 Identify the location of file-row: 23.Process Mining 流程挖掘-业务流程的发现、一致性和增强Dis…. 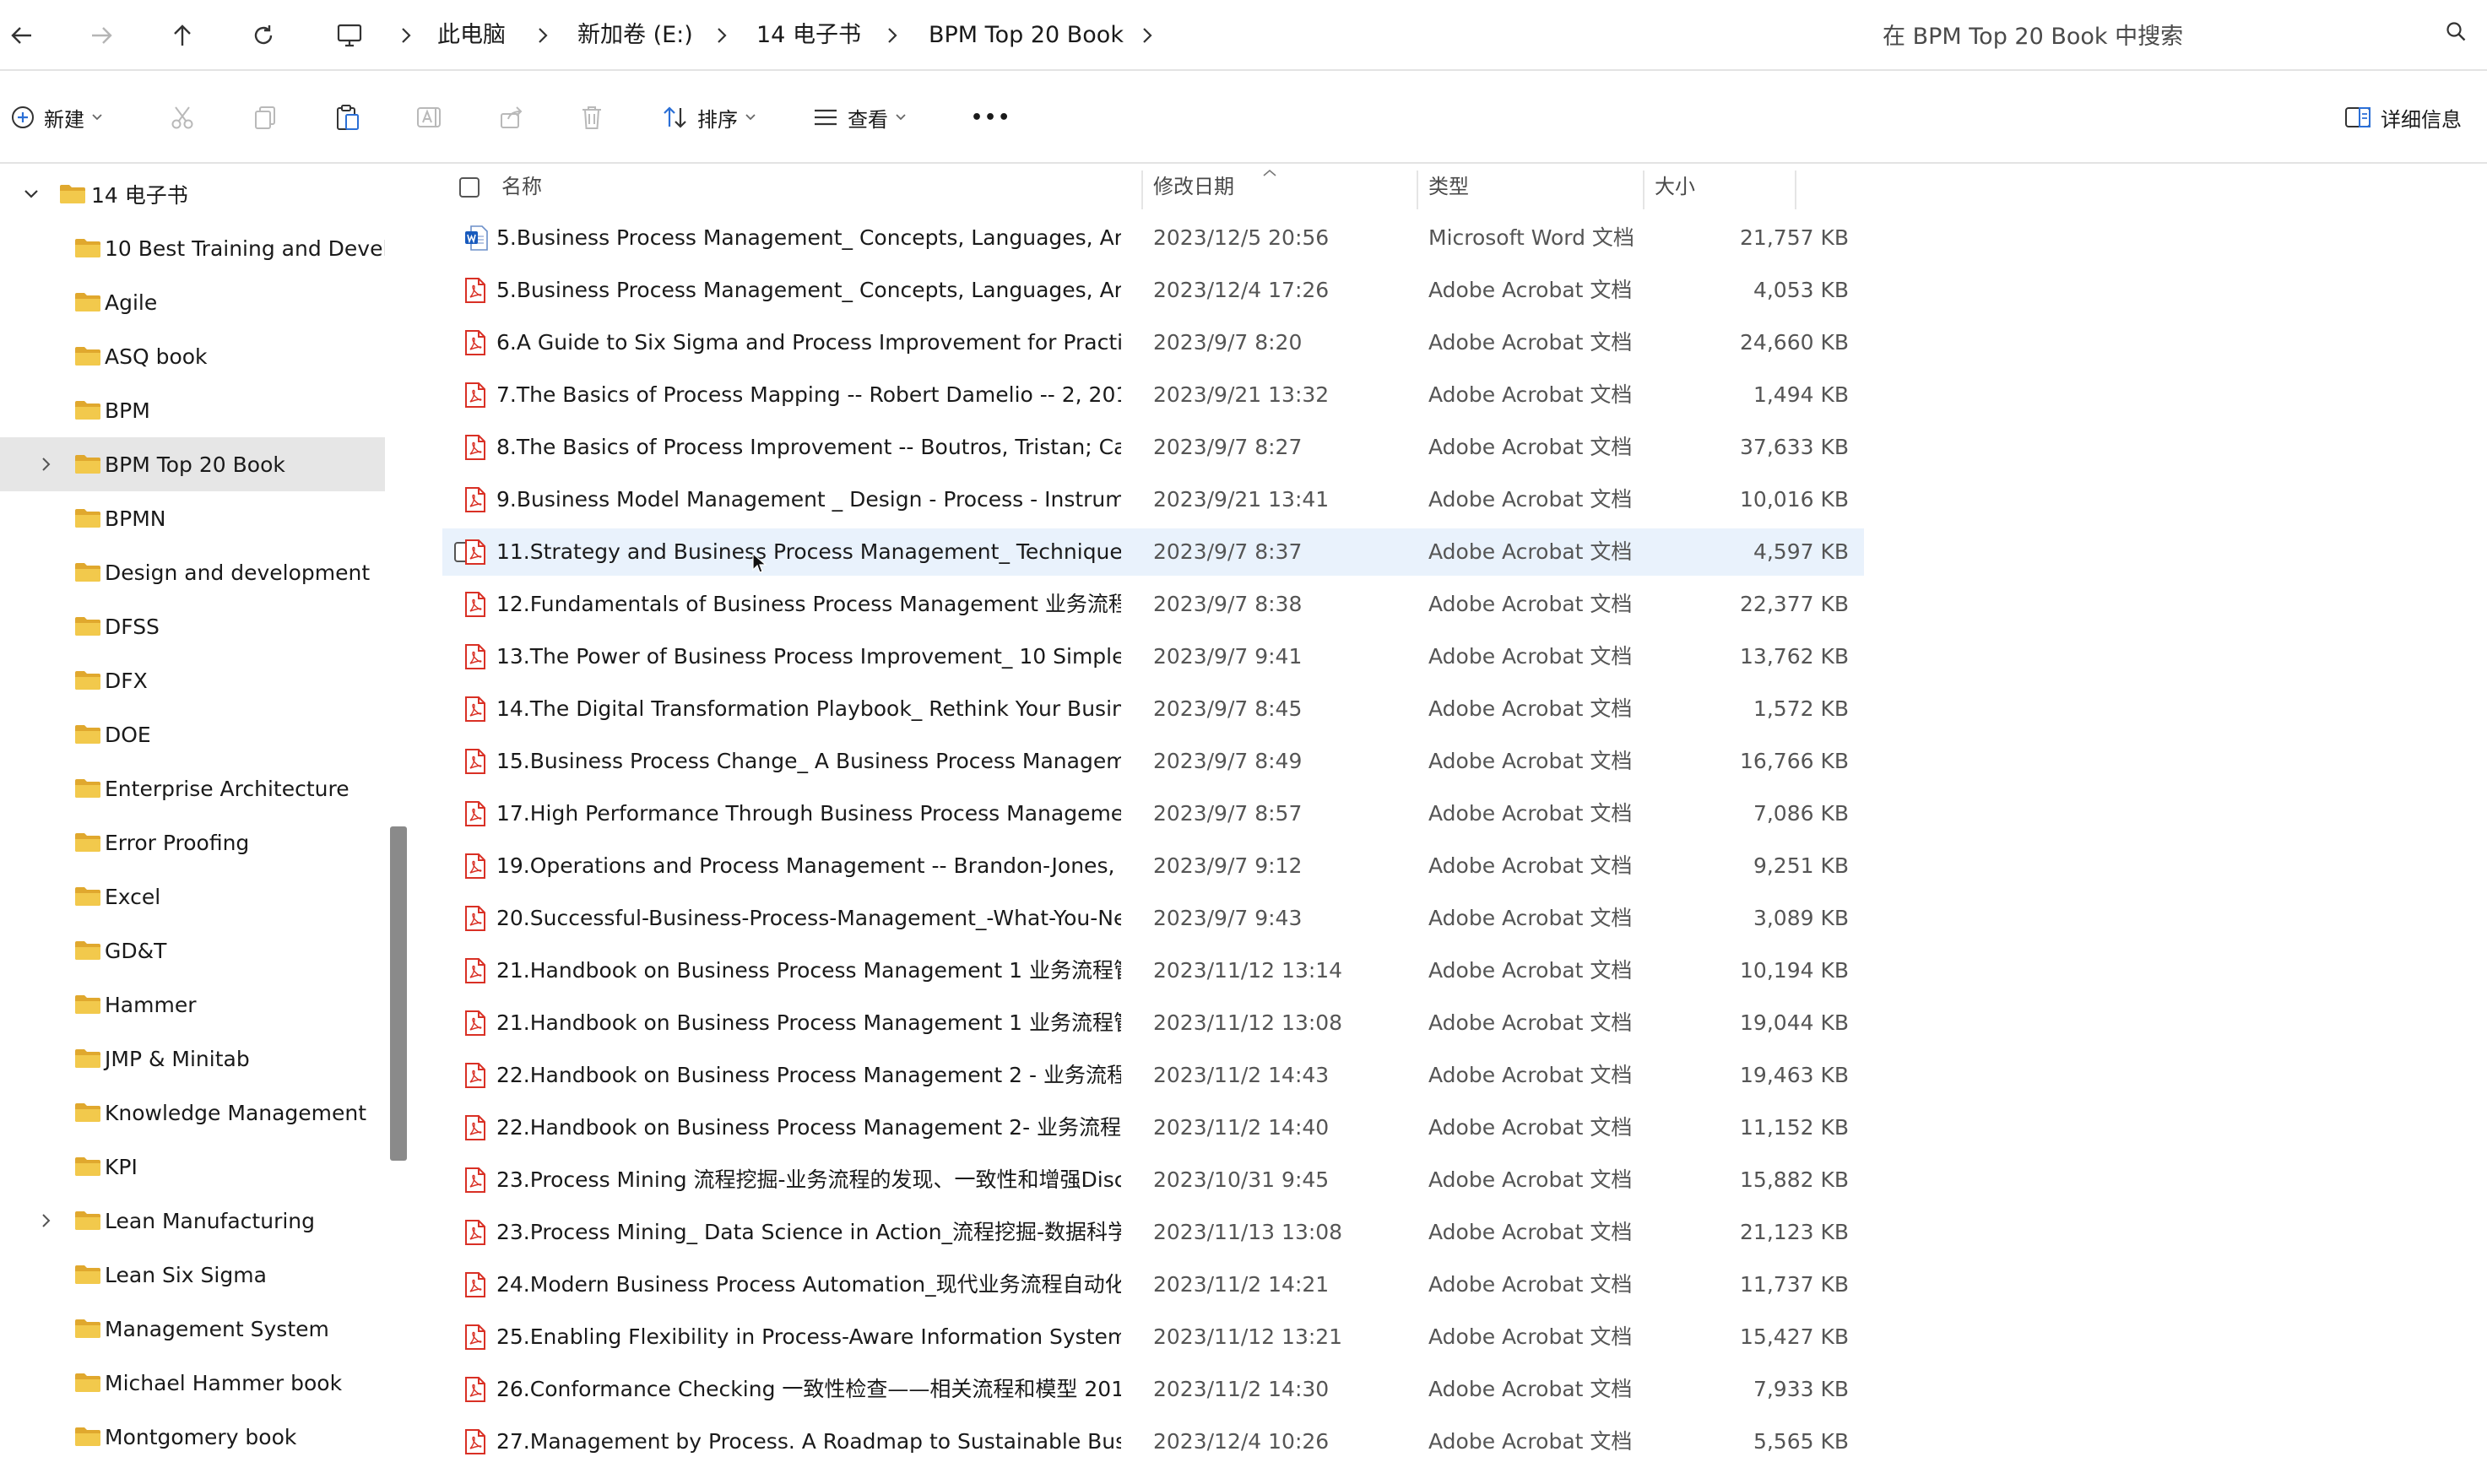
(1153, 1180).